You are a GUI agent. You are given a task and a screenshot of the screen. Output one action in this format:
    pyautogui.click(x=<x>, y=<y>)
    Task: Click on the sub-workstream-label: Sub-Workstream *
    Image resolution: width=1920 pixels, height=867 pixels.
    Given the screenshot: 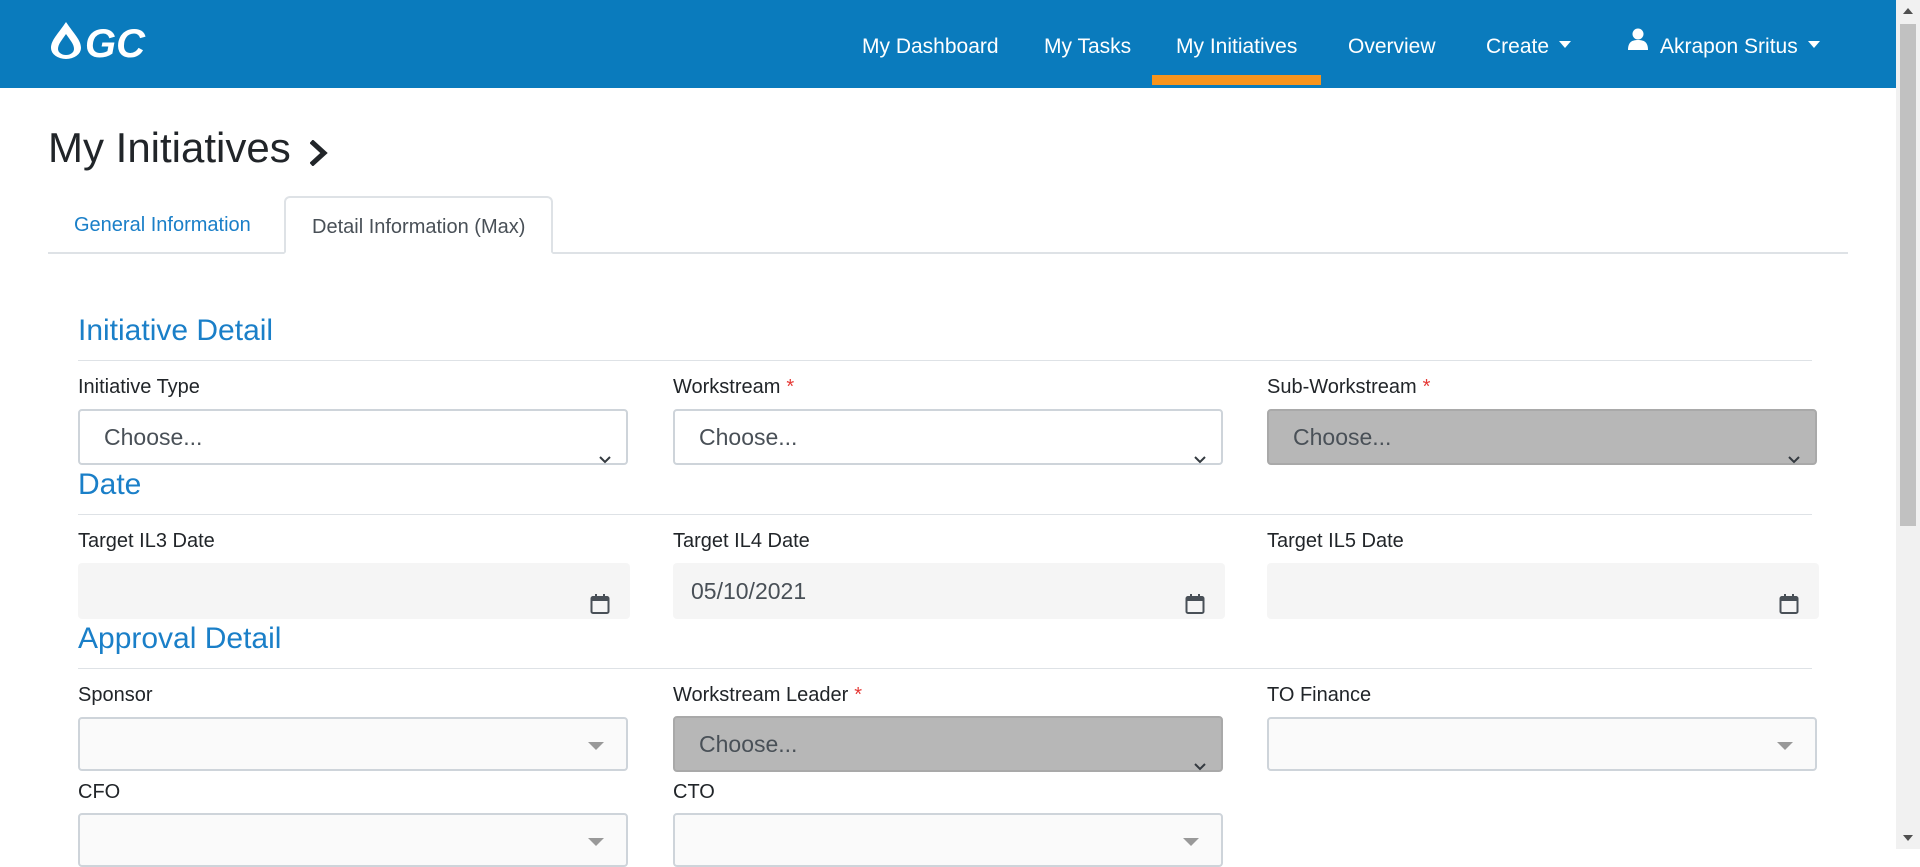 What is the action you would take?
    pyautogui.click(x=1348, y=387)
    